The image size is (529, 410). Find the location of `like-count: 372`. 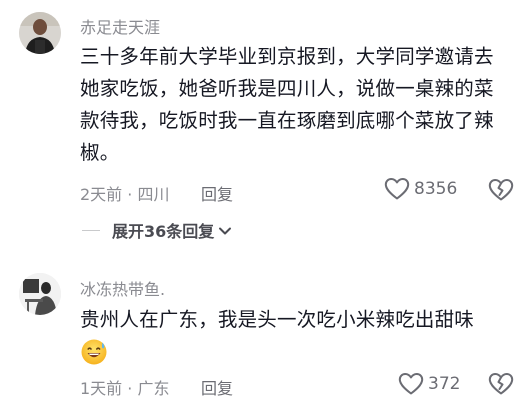

like-count: 372 is located at coordinates (444, 384).